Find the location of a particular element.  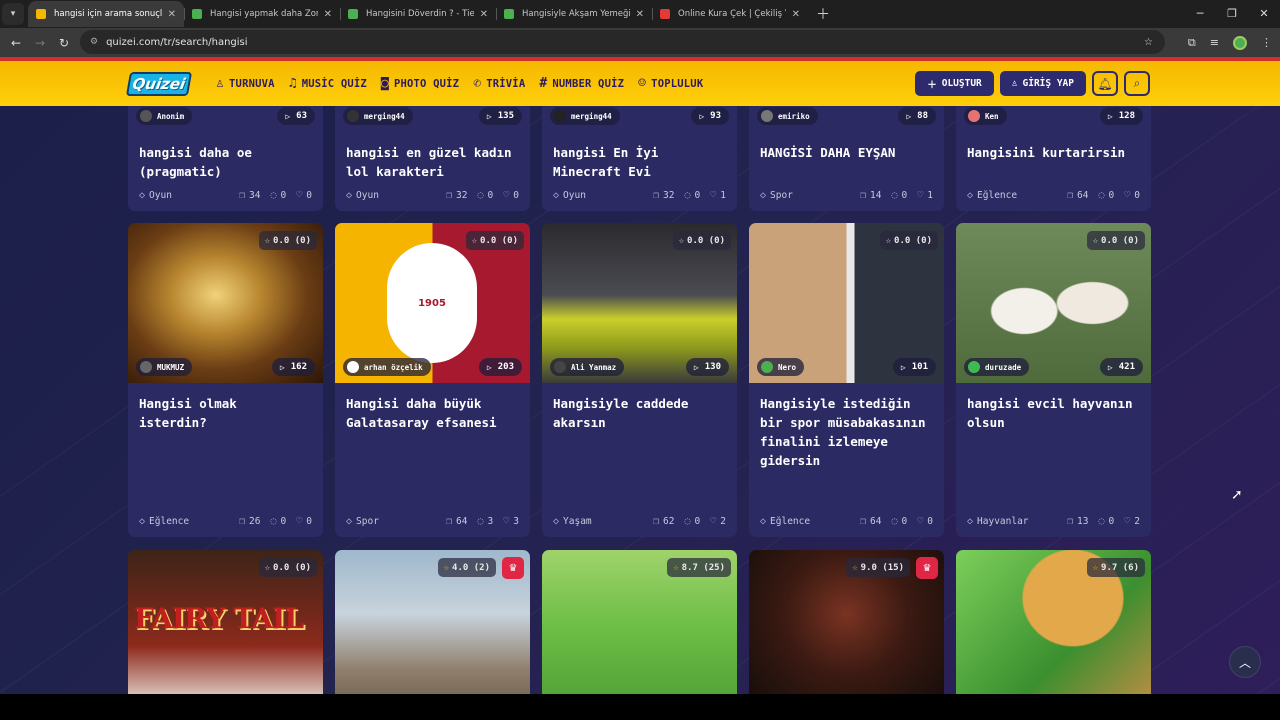

like-count: ♡ 3 is located at coordinates (511, 521).